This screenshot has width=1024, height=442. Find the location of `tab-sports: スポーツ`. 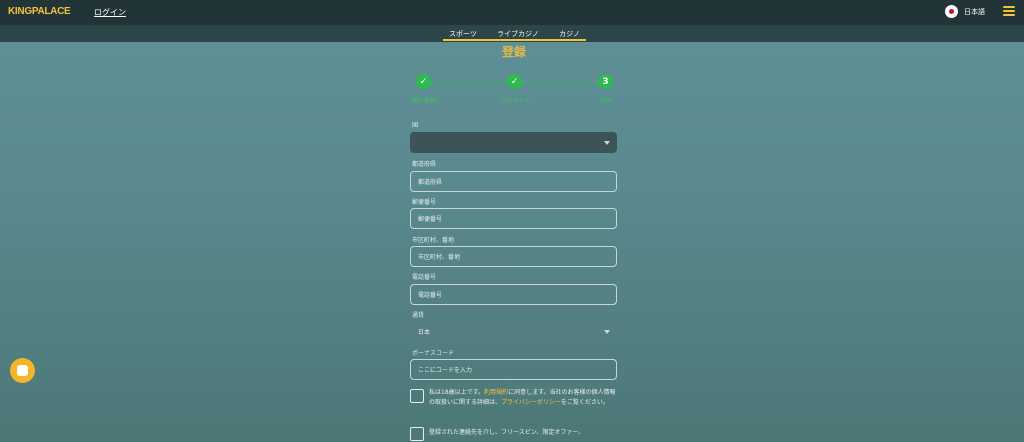

tab-sports: スポーツ is located at coordinates (463, 34).